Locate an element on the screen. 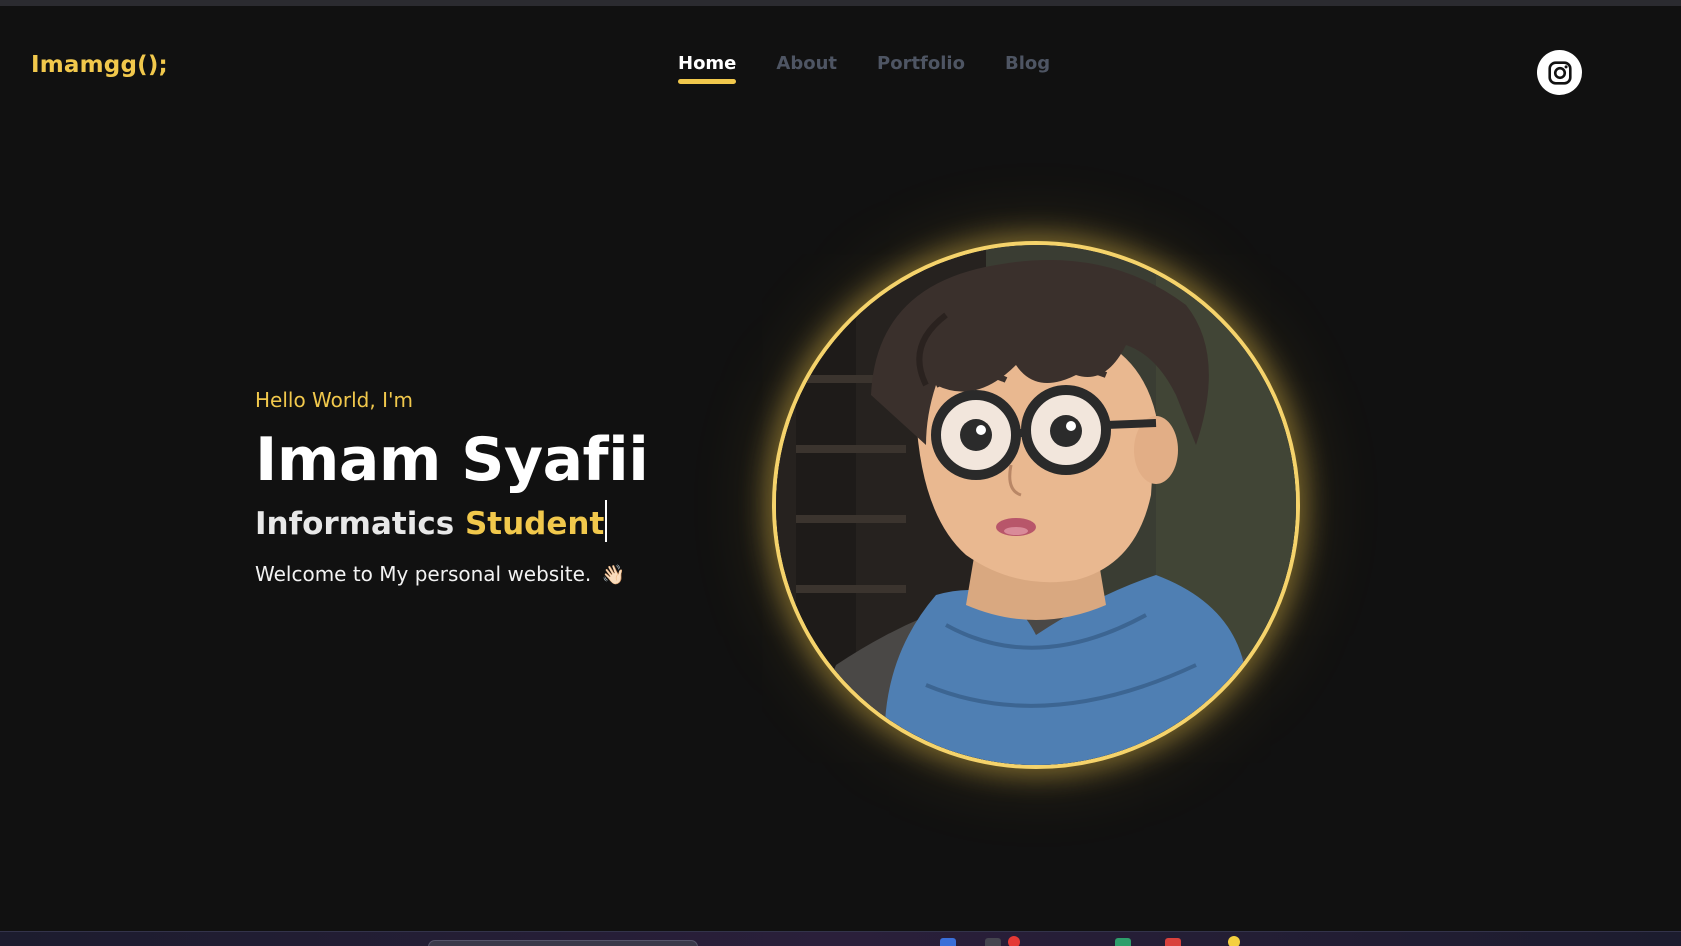 The image size is (1681, 946). hero-welcome: Welcome to My personal website. 👋🏻 is located at coordinates (485, 574).